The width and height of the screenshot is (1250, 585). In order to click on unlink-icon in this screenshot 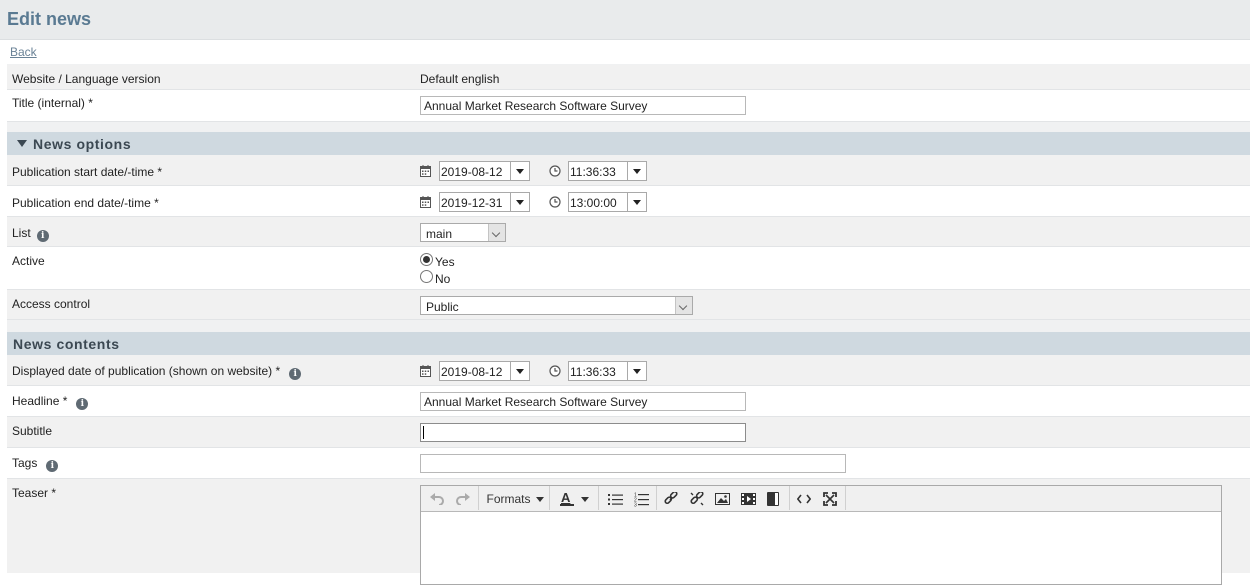, I will do `click(697, 499)`.